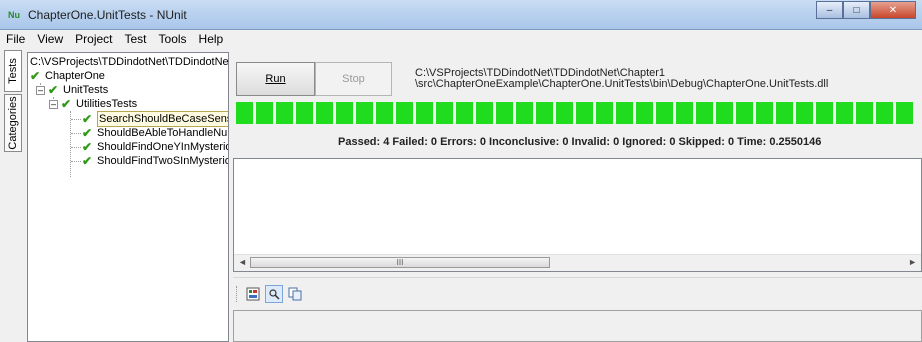 This screenshot has width=922, height=342. I want to click on tree-root-label: C:\VSProjects\TDDindotNet\TDDindotNet\, so click(129, 62).